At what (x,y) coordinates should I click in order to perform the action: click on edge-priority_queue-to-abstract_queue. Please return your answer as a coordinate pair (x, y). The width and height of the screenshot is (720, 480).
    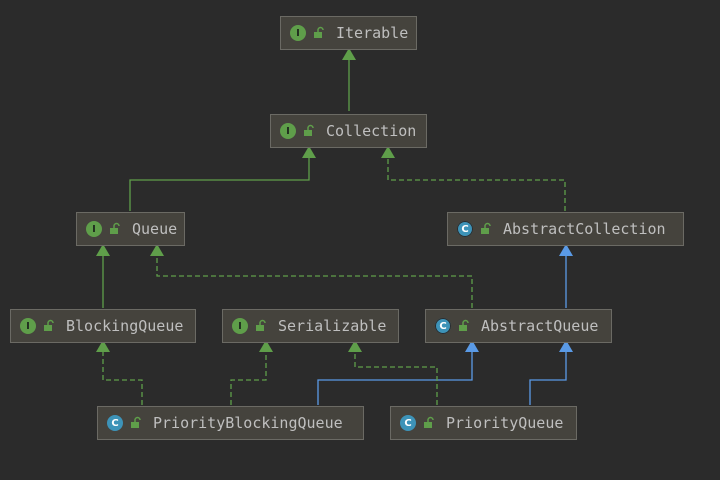
    Looking at the image, I should click on (548, 378).